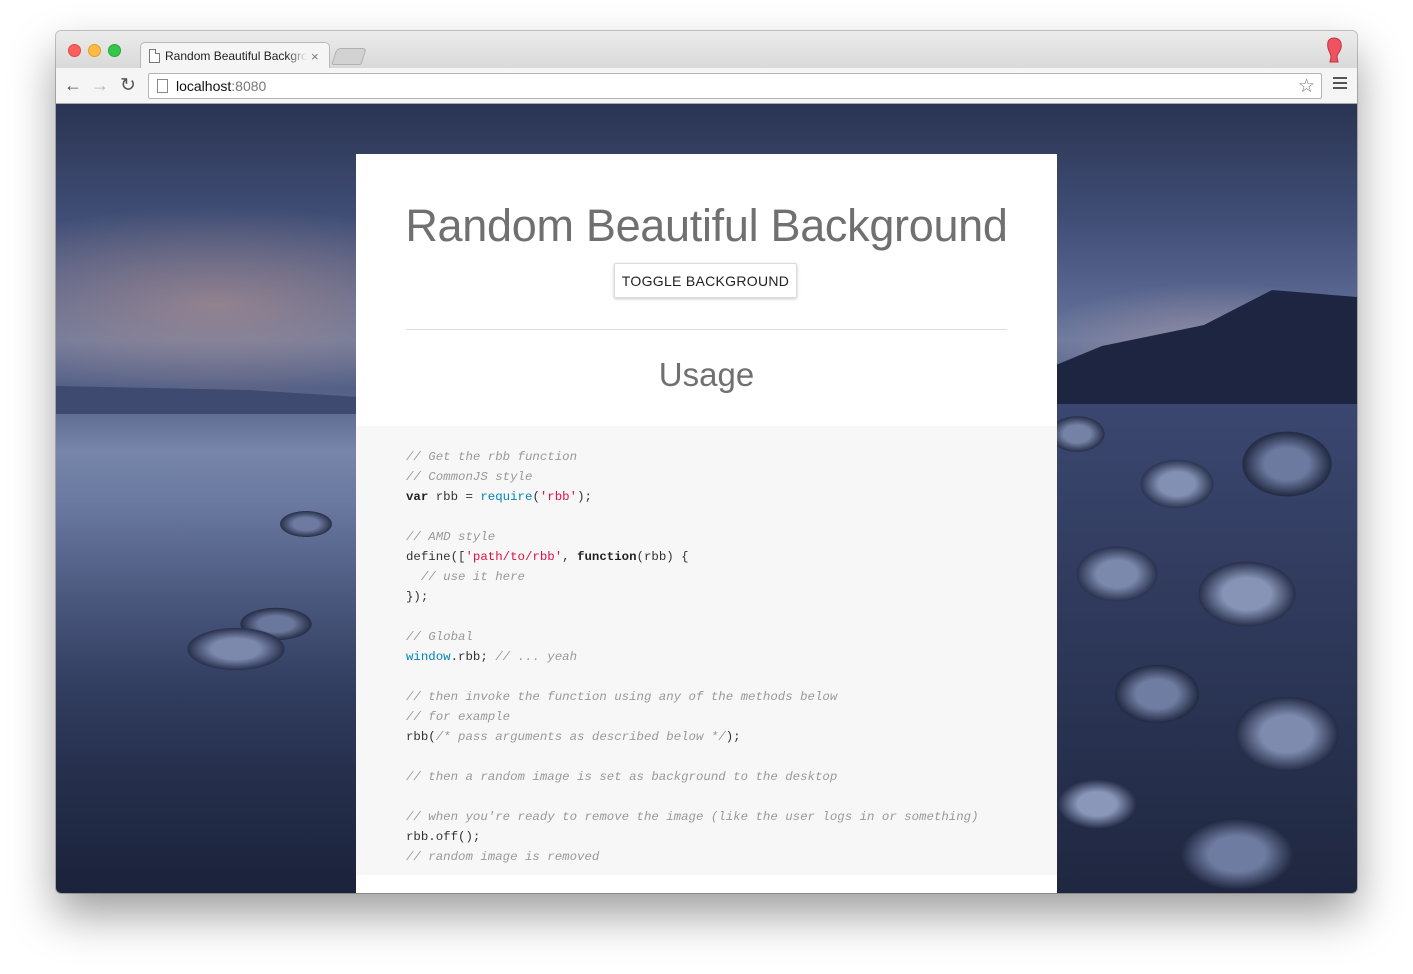 This screenshot has width=1413, height=974. I want to click on divider, so click(706, 329).